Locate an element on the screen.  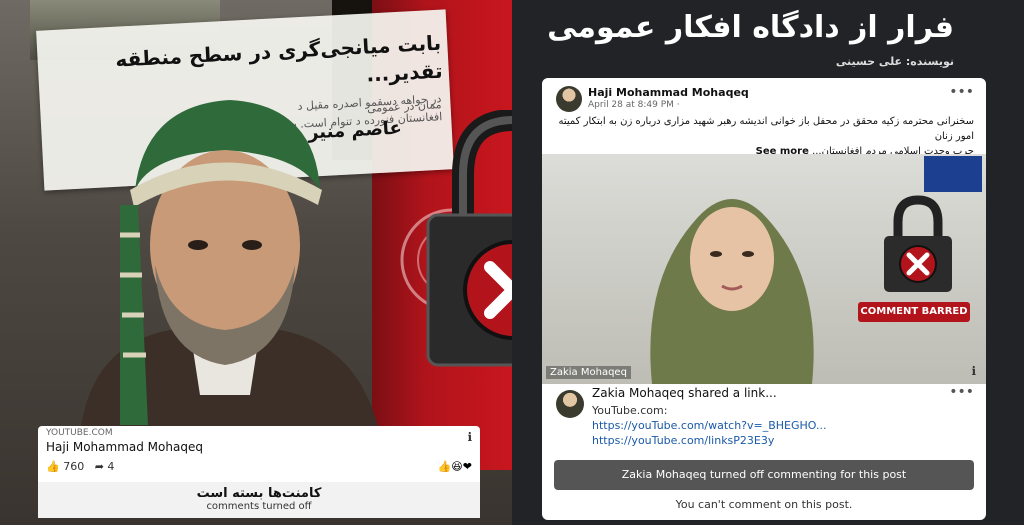
post-author: Haji Mohammad Mohaqeq is located at coordinates (668, 92).